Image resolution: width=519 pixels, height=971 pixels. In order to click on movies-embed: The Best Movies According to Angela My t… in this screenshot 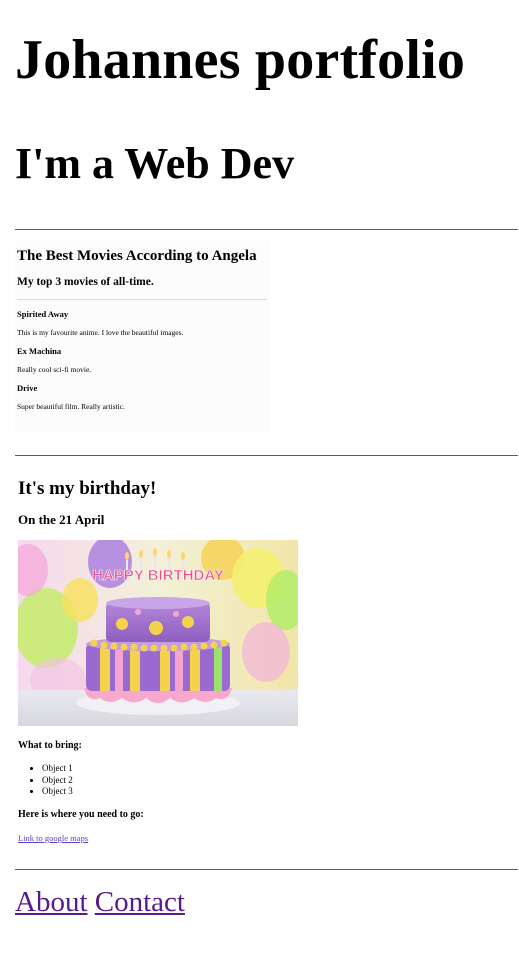, I will do `click(142, 337)`.